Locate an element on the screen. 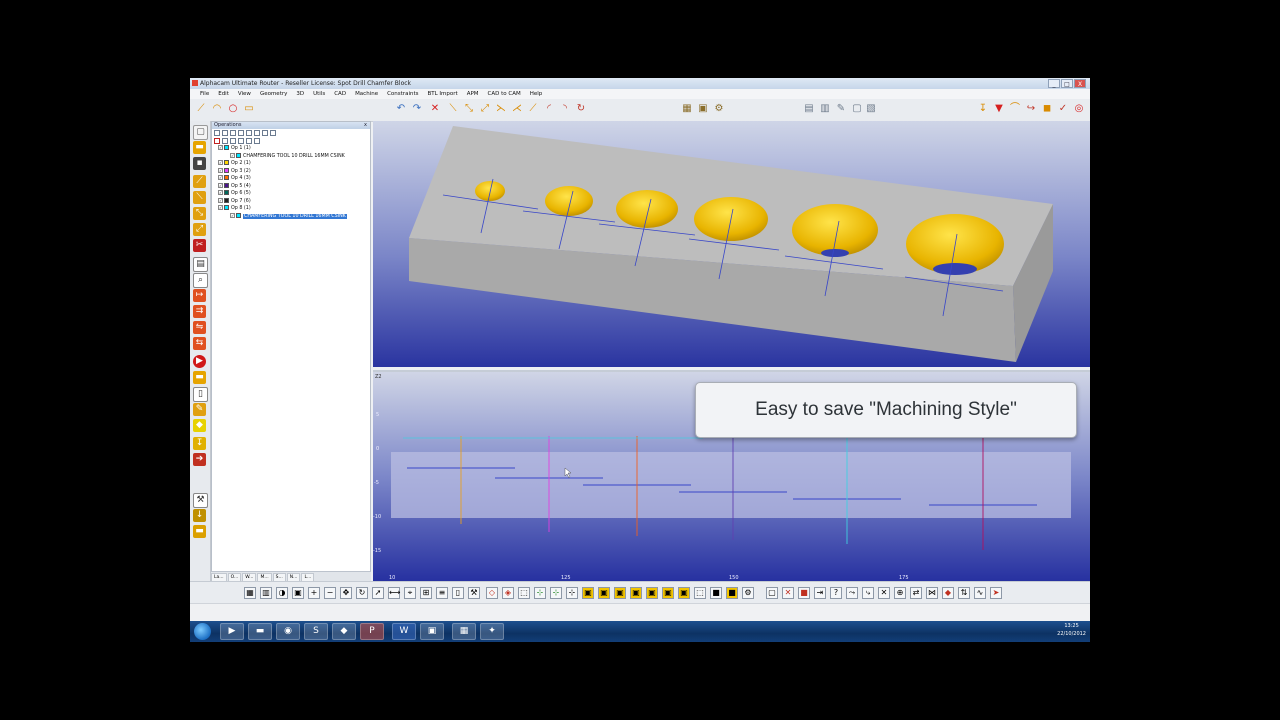 This screenshot has height=720, width=1280. tool-path-icon: ↪ is located at coordinates (1031, 109).